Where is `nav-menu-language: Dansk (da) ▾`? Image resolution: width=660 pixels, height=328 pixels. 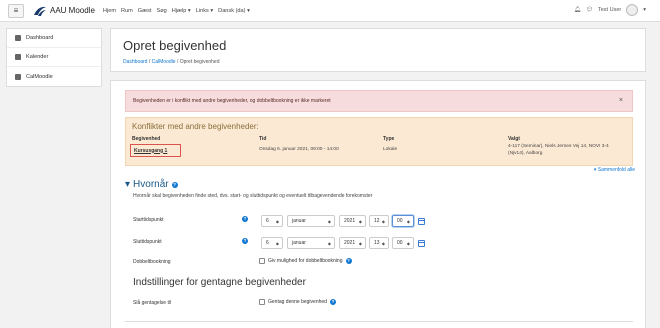 nav-menu-language: Dansk (da) ▾ is located at coordinates (234, 11).